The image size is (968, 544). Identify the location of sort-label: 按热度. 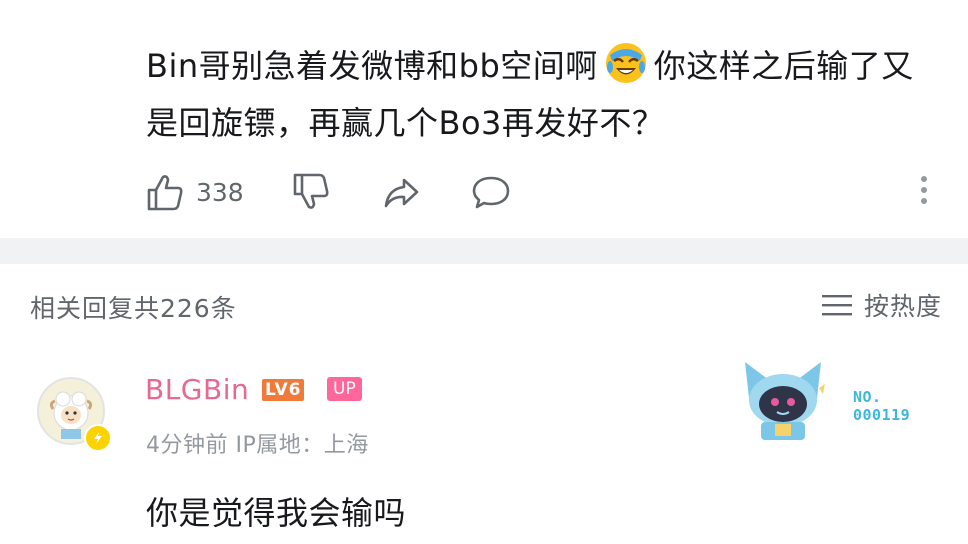
(902, 306).